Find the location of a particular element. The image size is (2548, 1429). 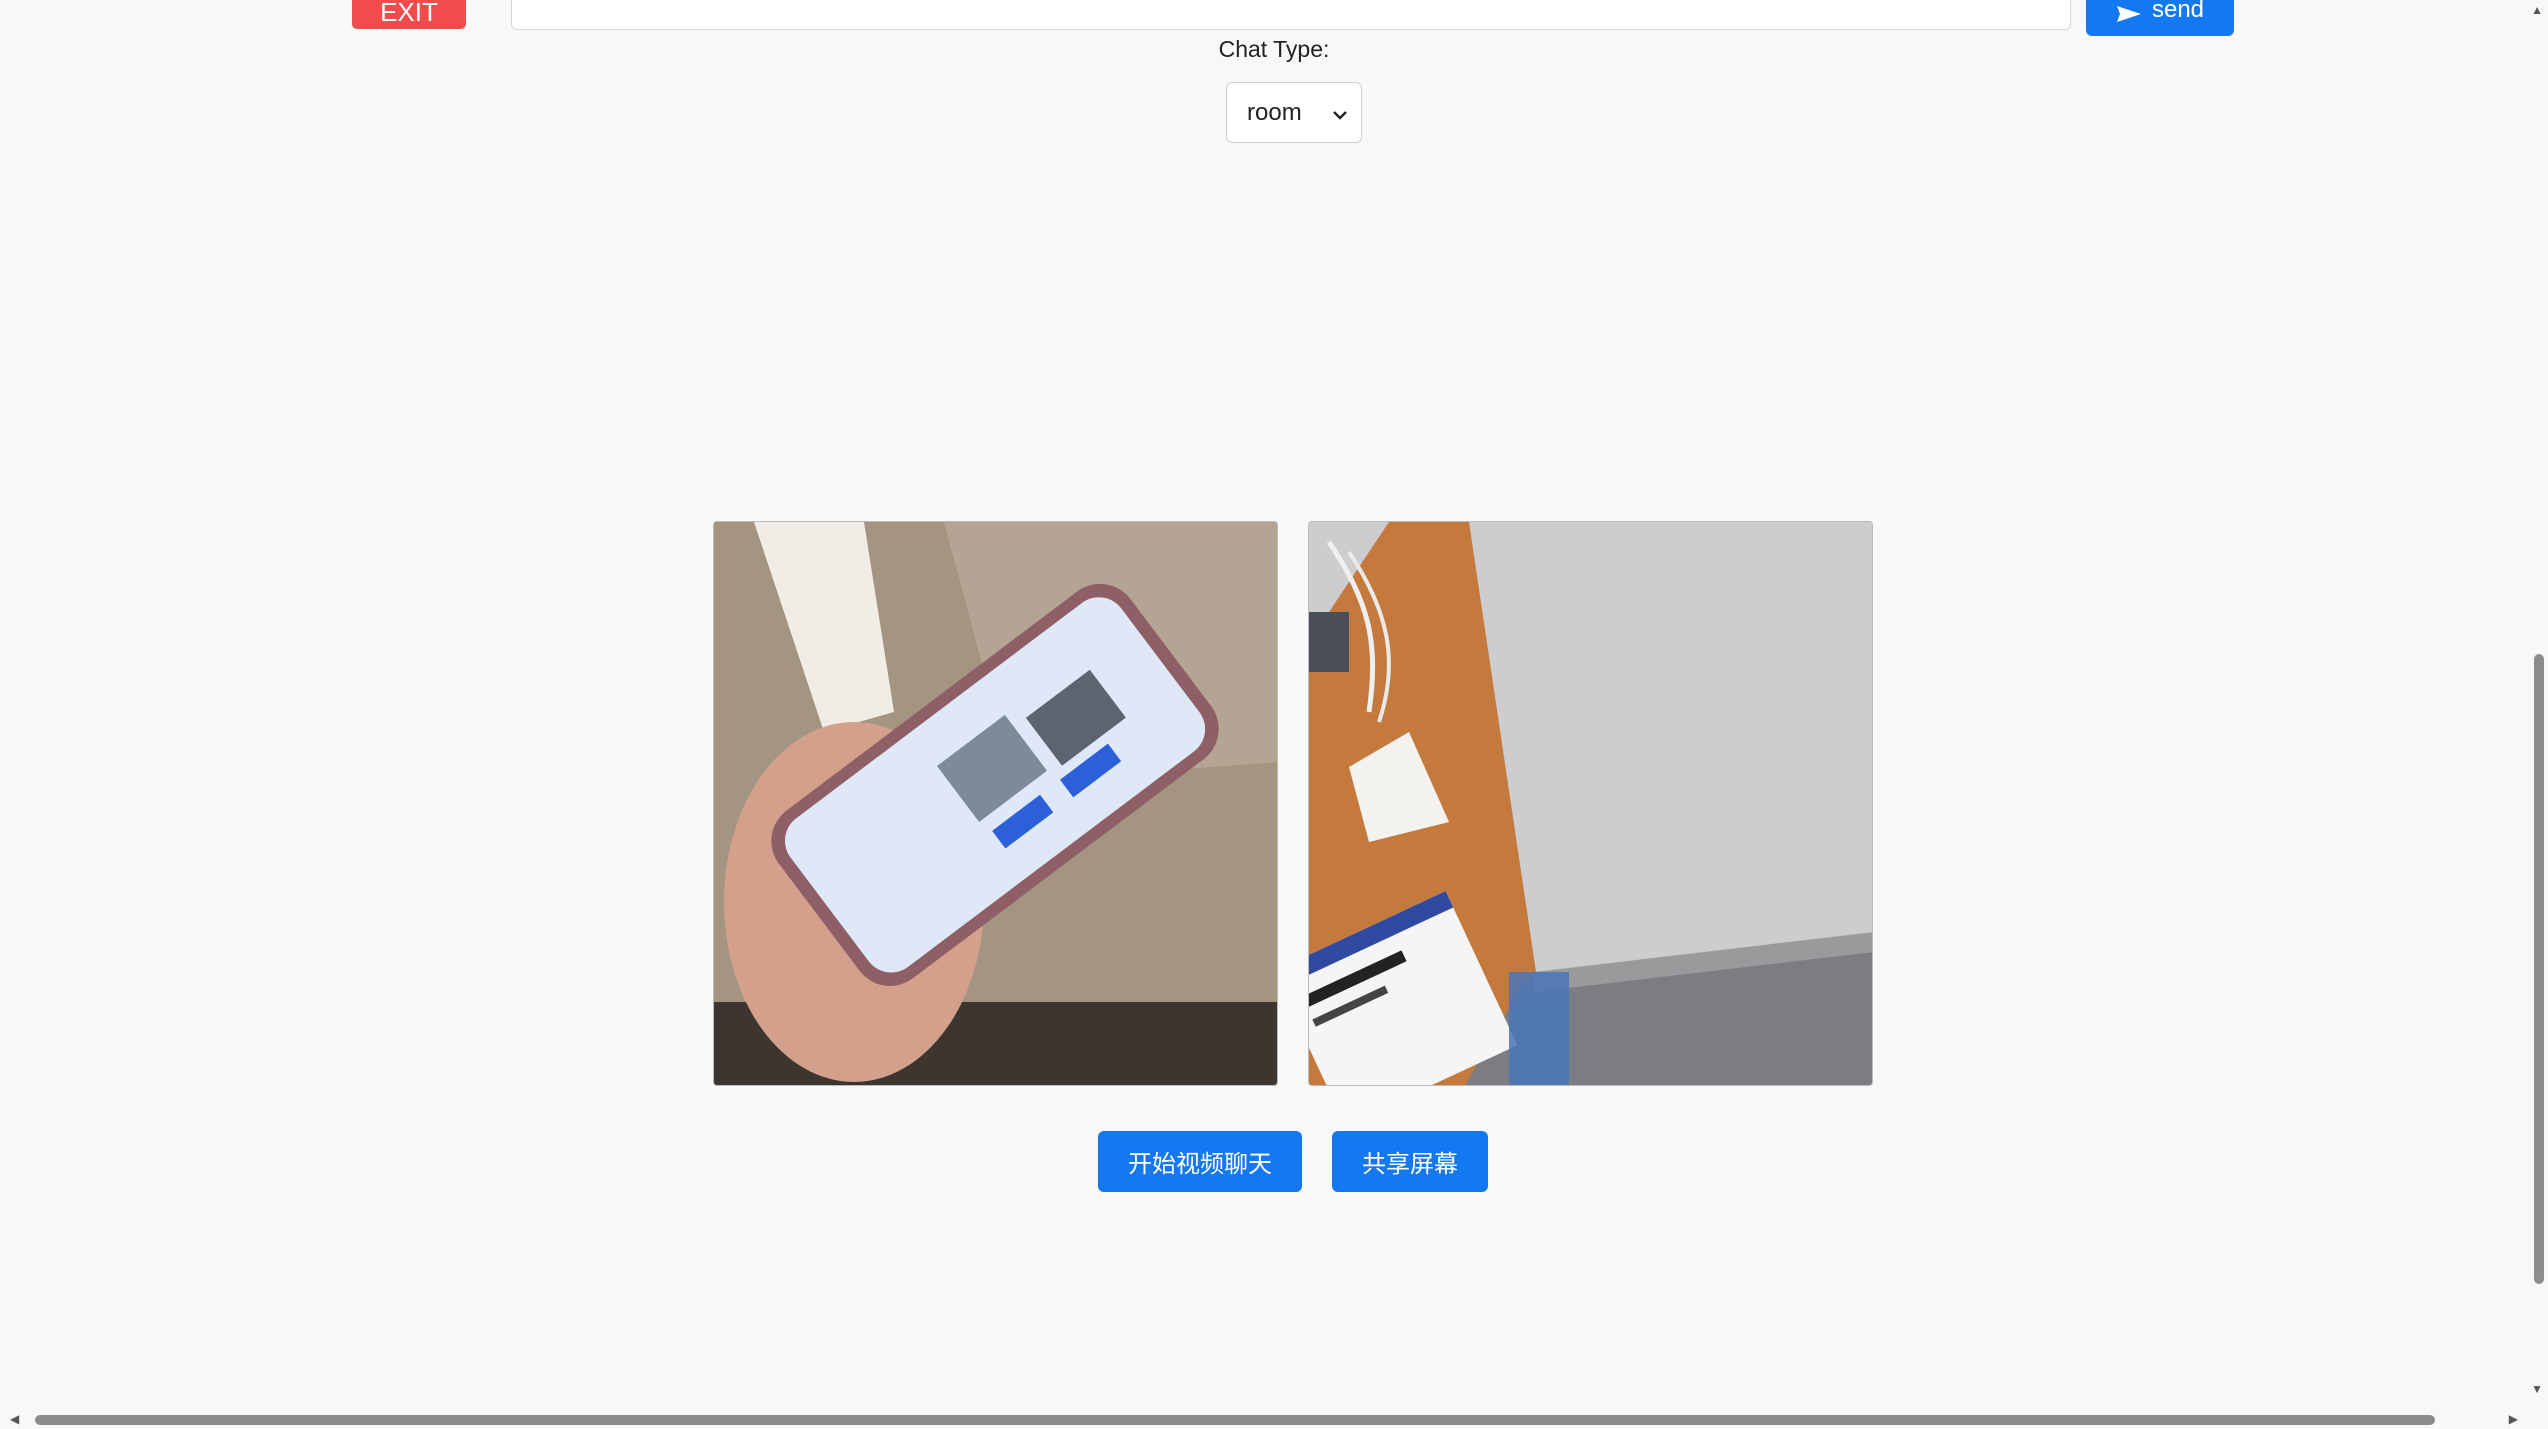

chat-type-select: room is located at coordinates (1294, 112).